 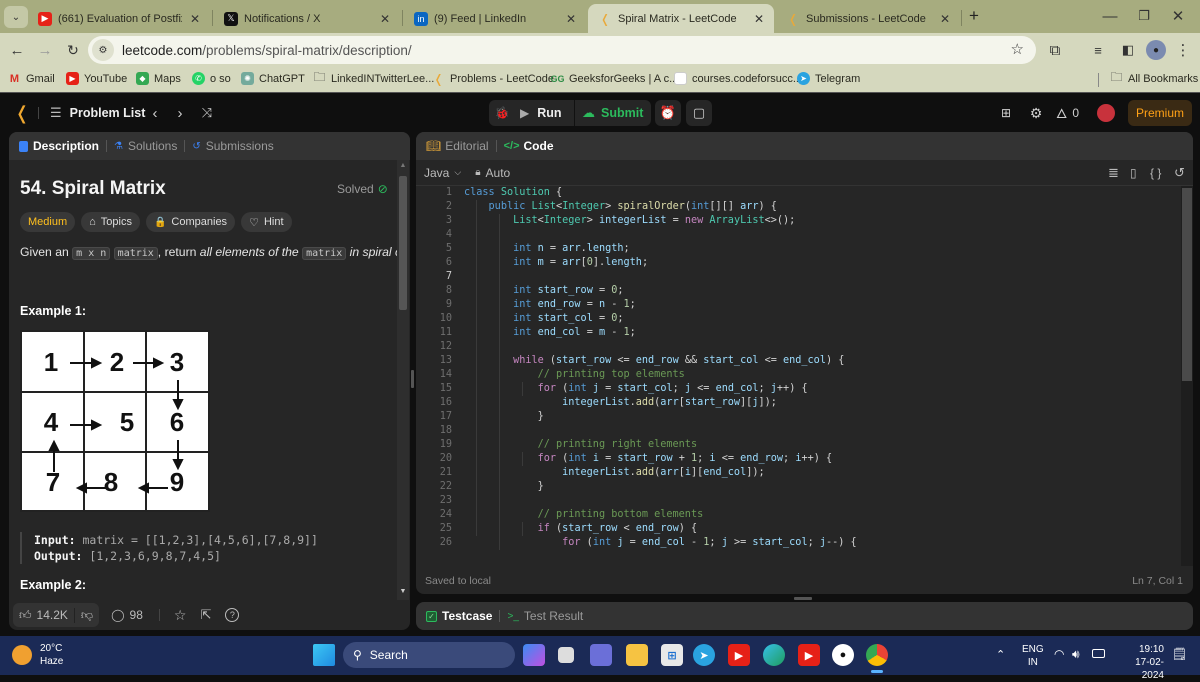 I want to click on problem-list-button: ☰ Problem List, so click(x=97, y=113).